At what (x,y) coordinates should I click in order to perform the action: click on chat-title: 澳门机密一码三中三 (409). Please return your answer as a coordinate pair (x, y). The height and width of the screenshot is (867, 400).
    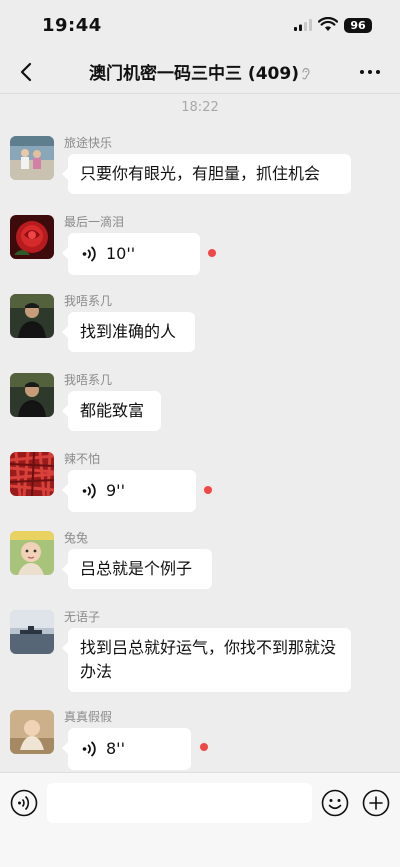
    Looking at the image, I should click on (200, 71).